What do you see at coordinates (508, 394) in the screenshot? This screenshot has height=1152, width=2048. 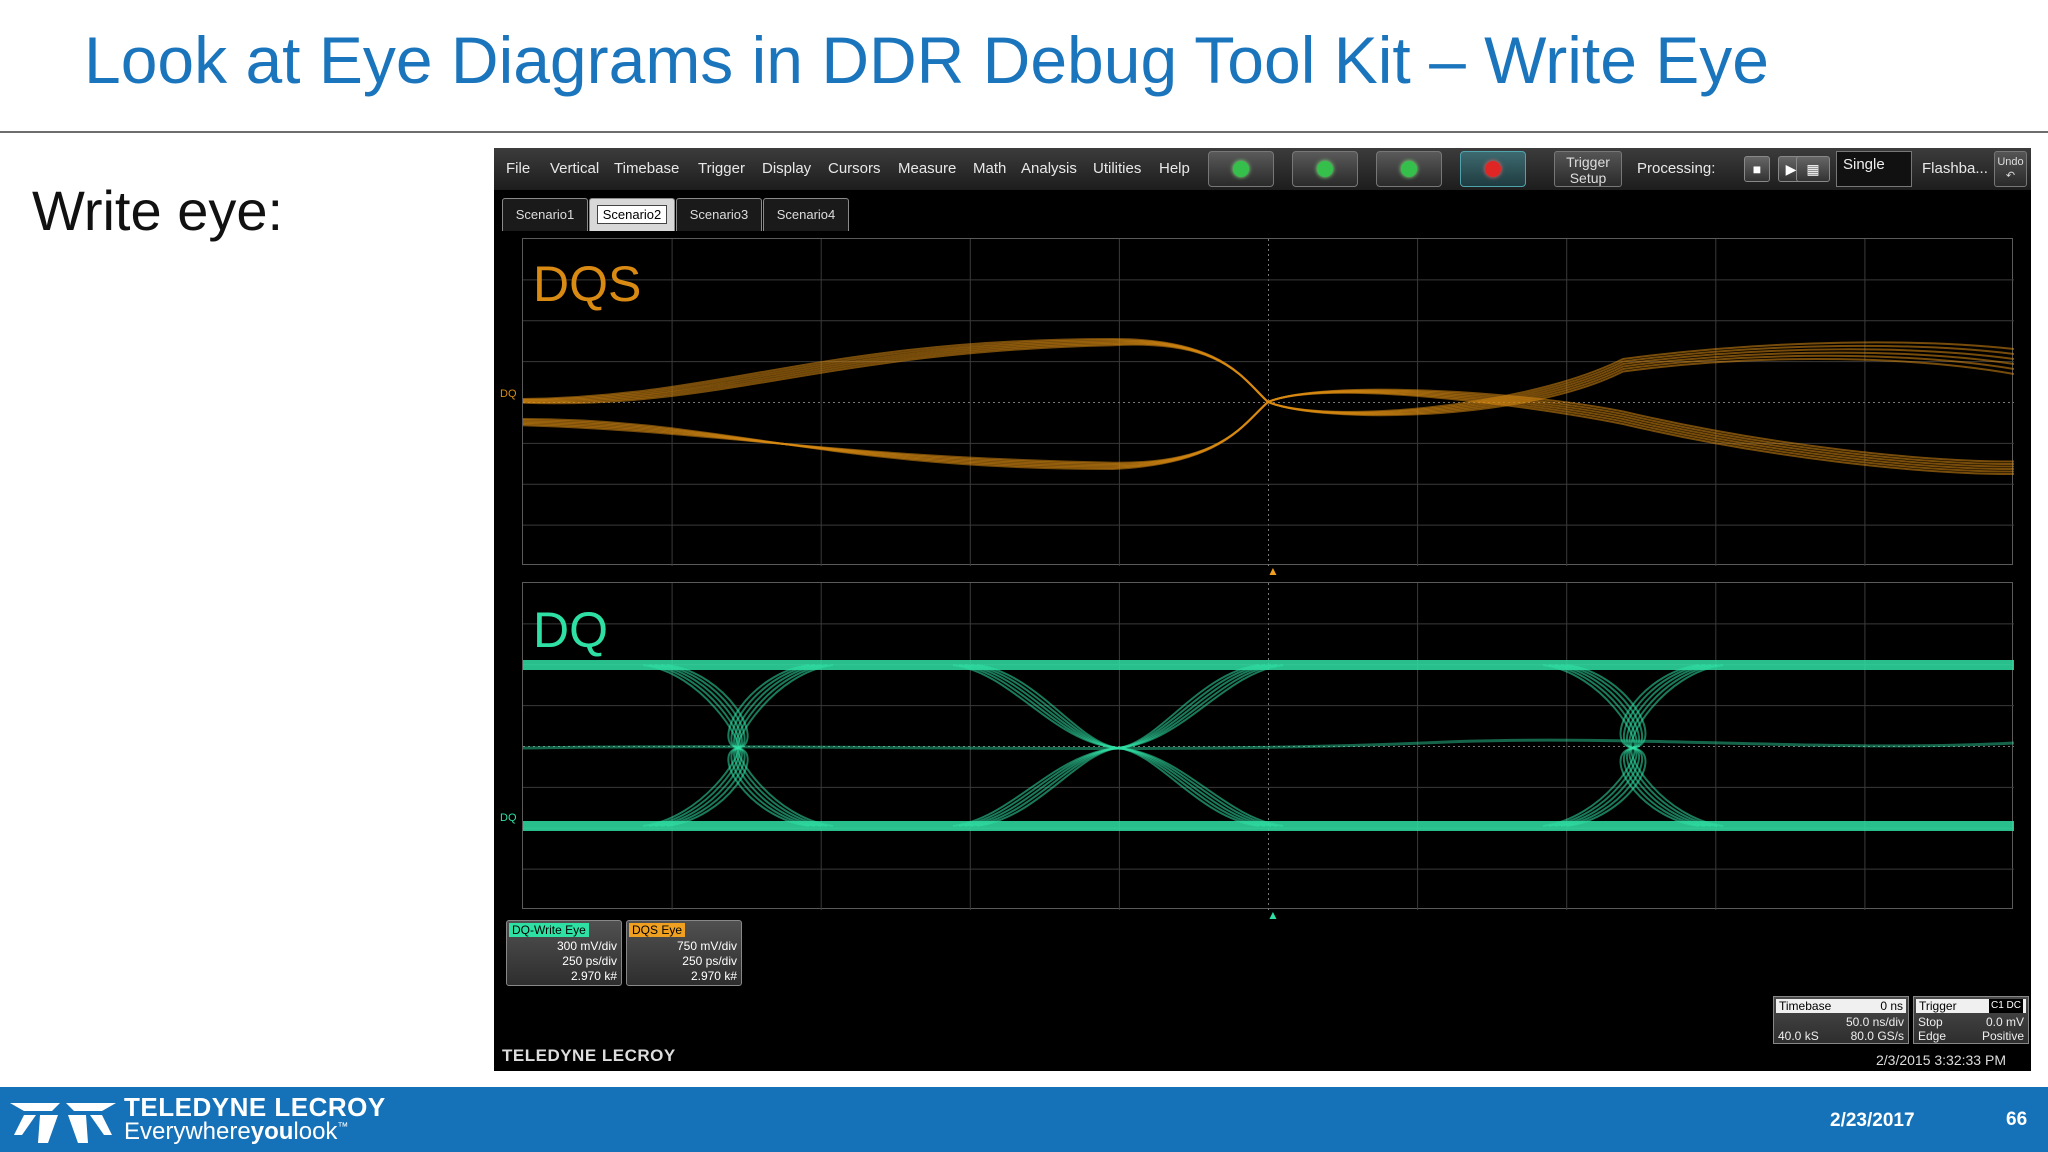 I see `dqs-channel-marker: DQ` at bounding box center [508, 394].